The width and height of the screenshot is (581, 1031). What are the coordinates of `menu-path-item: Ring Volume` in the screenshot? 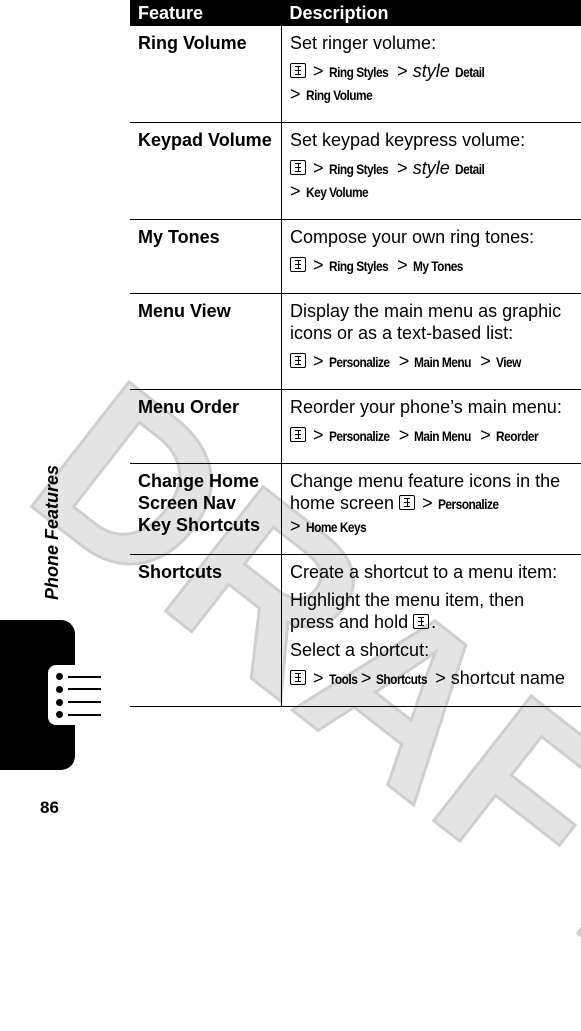 It's located at (339, 95).